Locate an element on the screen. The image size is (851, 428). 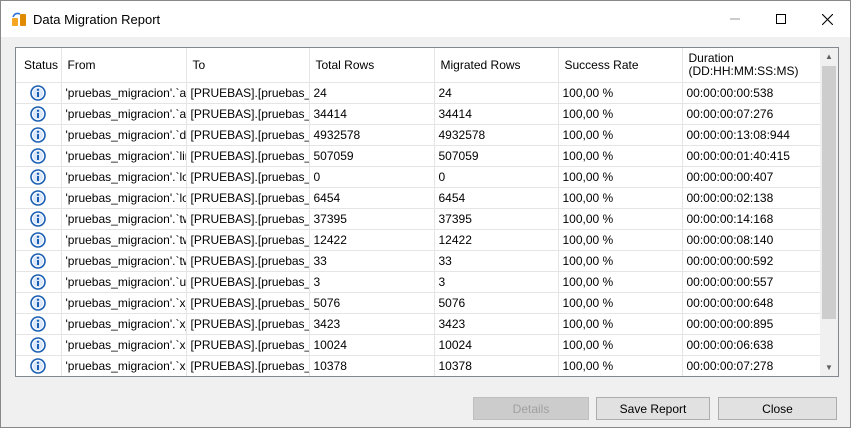
column-header-migrated-rows: Migrated Rows is located at coordinates (496, 65).